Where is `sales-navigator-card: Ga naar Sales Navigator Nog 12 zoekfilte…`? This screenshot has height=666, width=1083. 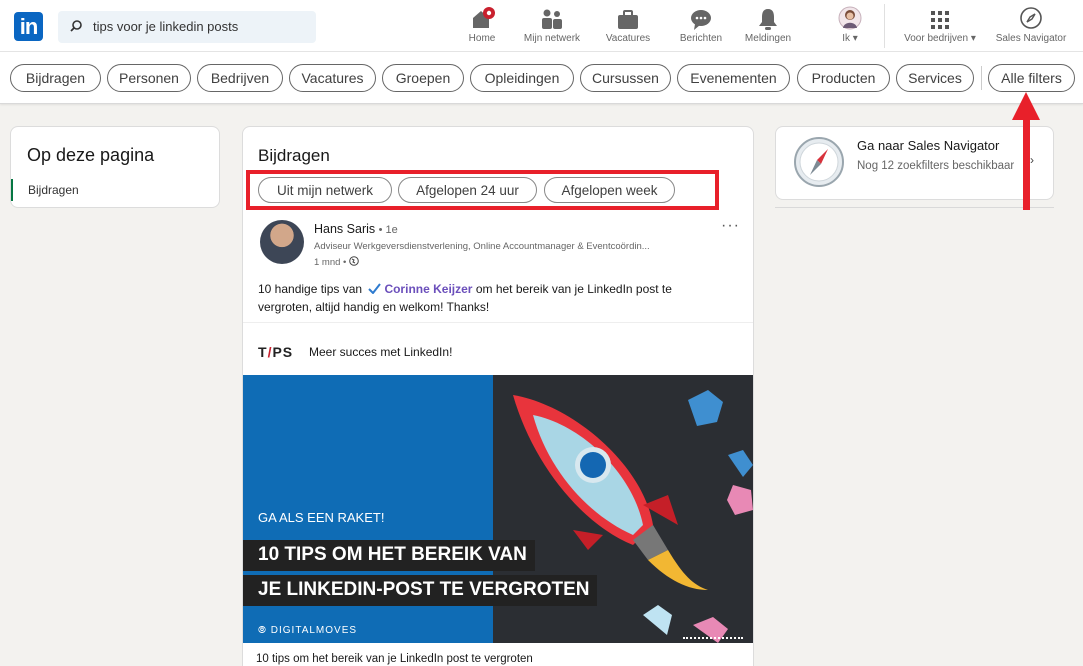
sales-navigator-card: Ga naar Sales Navigator Nog 12 zoekfilte… is located at coordinates (914, 163).